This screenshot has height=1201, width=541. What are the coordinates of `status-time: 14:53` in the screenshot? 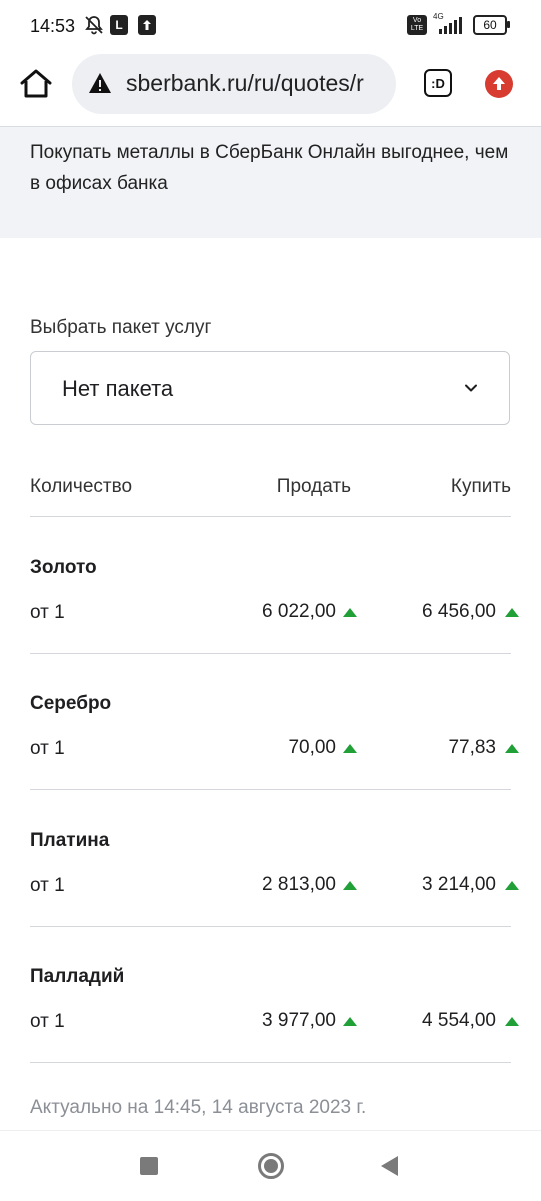 It's located at (53, 26).